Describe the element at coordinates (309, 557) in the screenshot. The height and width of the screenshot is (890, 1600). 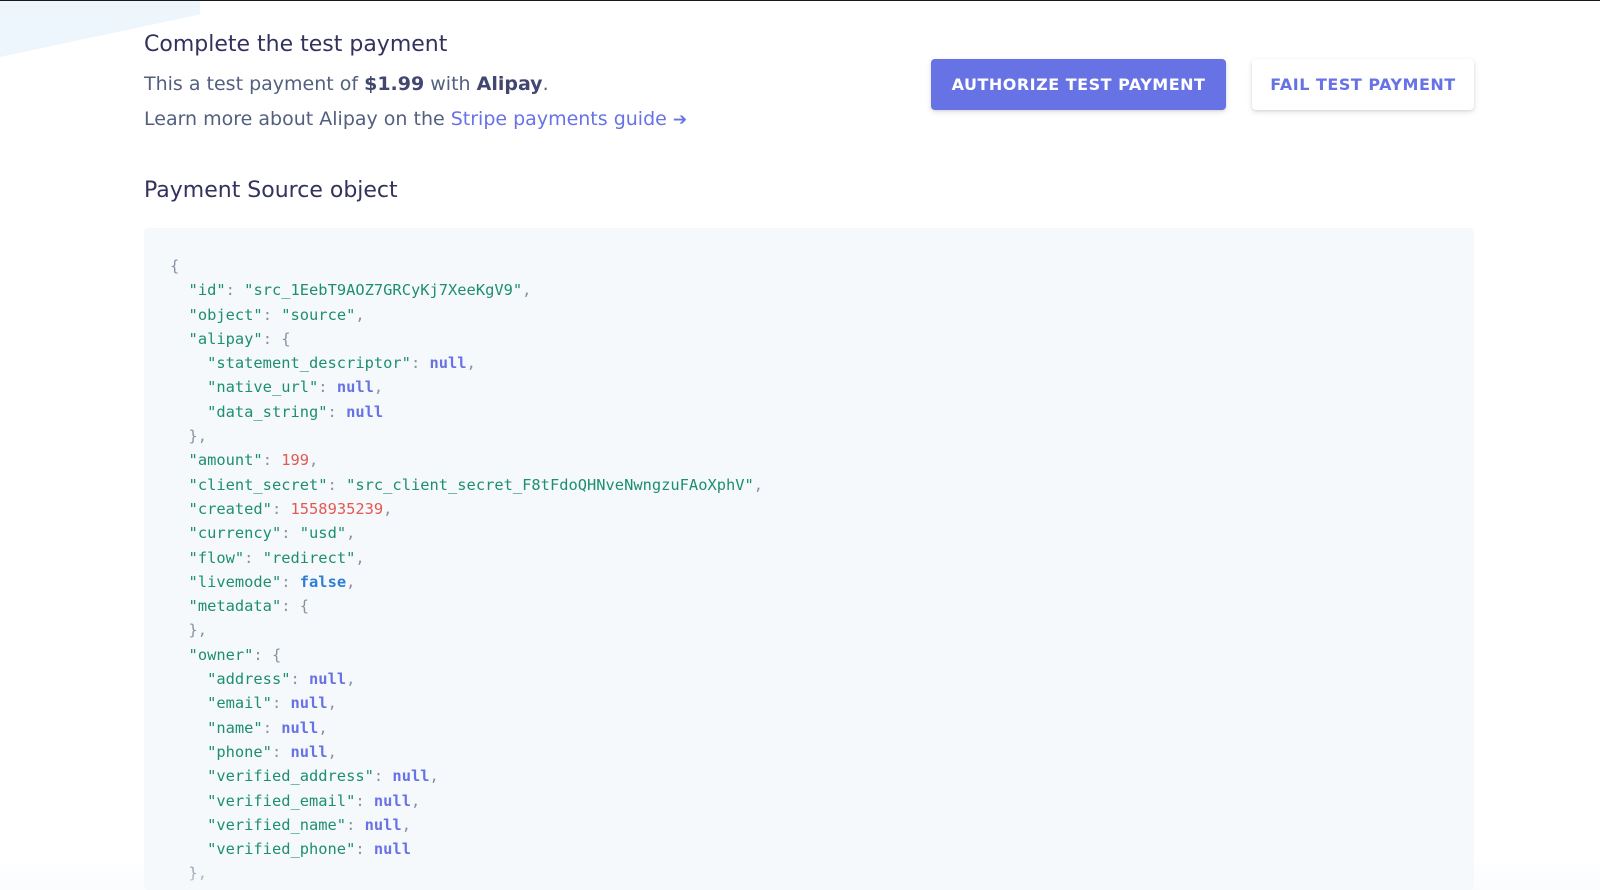
I see `flow-value: "redirect"` at that location.